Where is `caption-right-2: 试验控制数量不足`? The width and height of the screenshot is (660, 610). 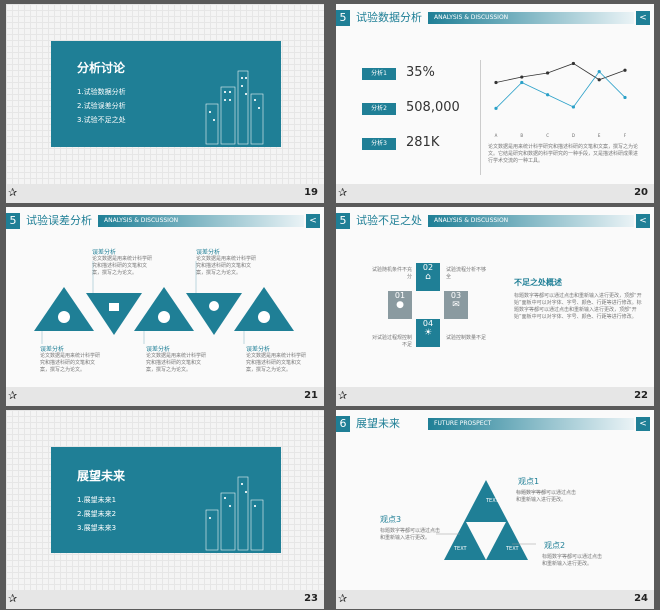 caption-right-2: 试验控制数量不足 is located at coordinates (466, 338).